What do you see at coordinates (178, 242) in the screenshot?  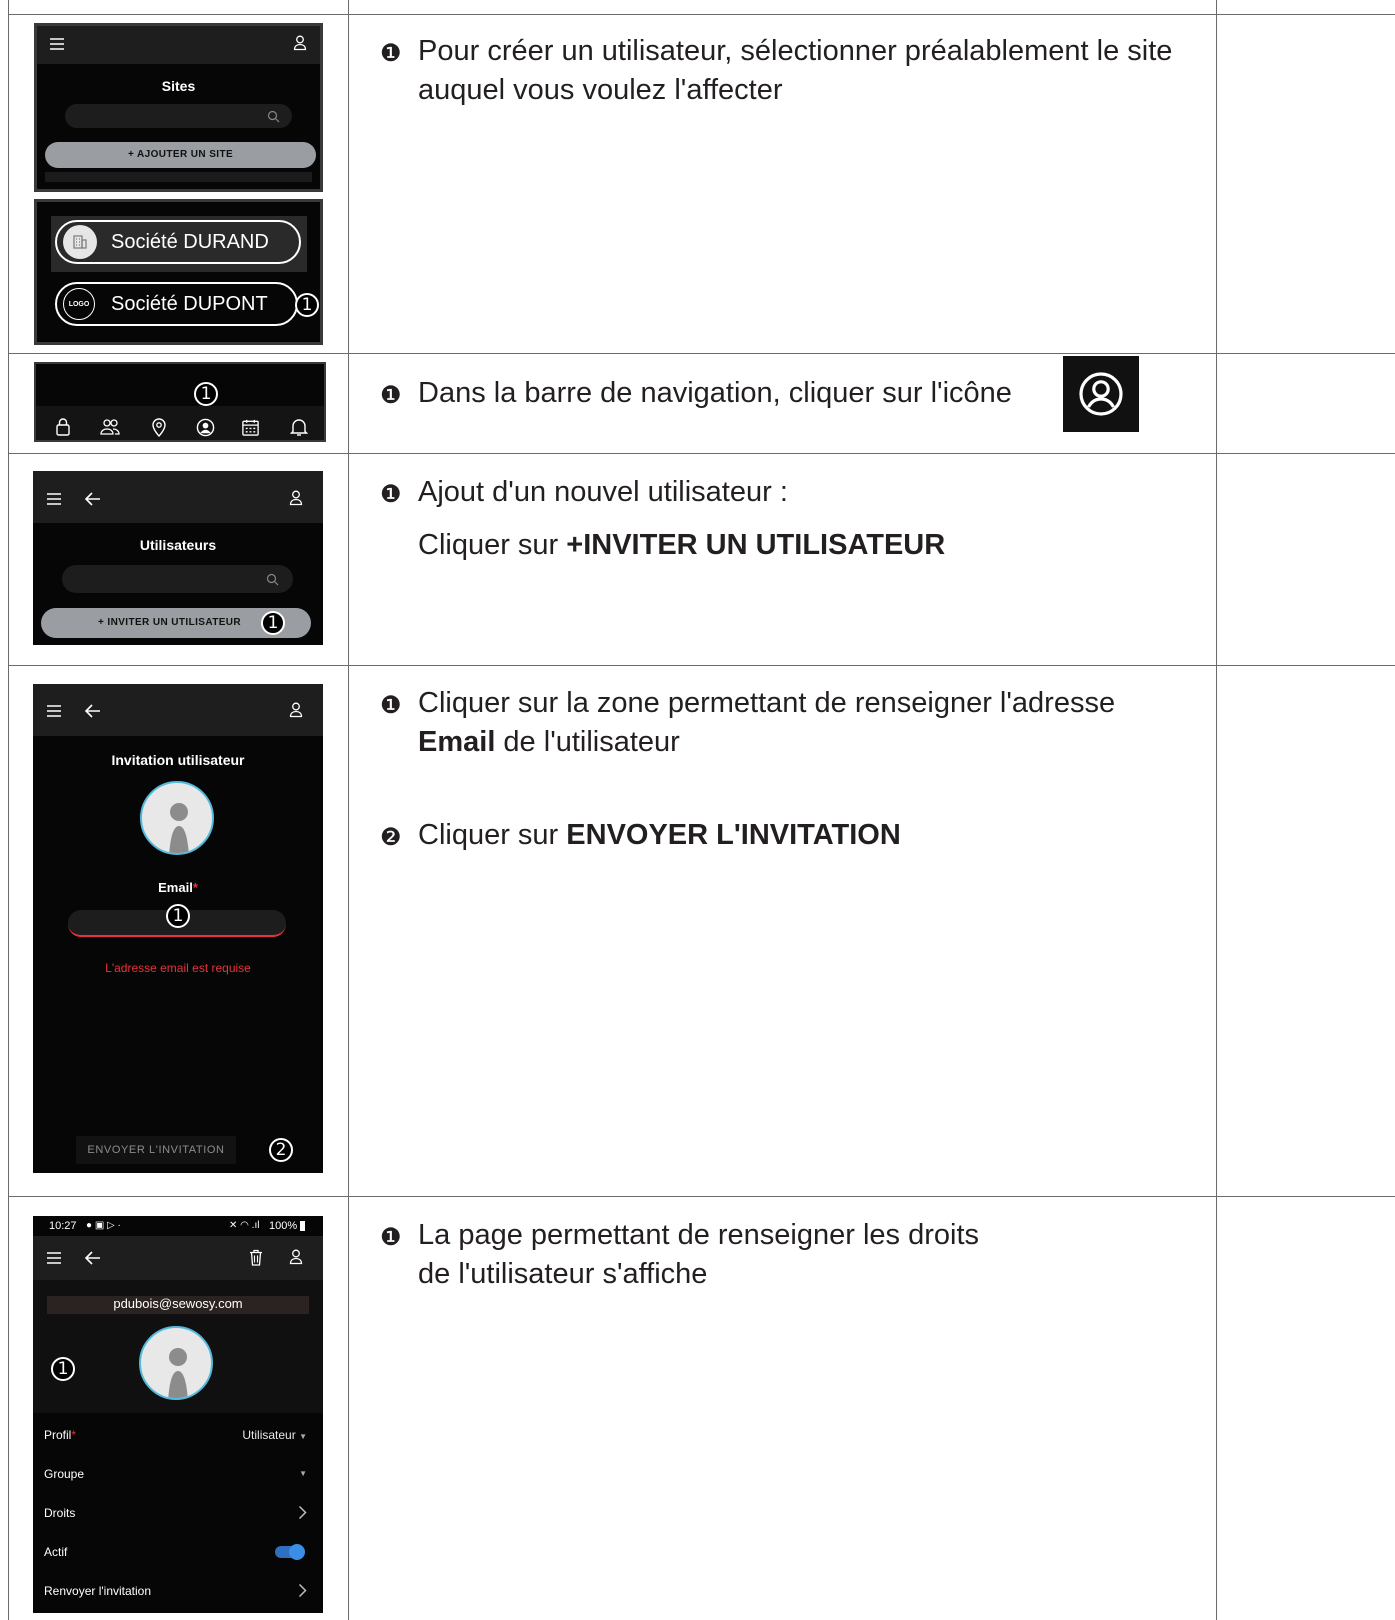 I see `site-item-durand: Société DURAND` at bounding box center [178, 242].